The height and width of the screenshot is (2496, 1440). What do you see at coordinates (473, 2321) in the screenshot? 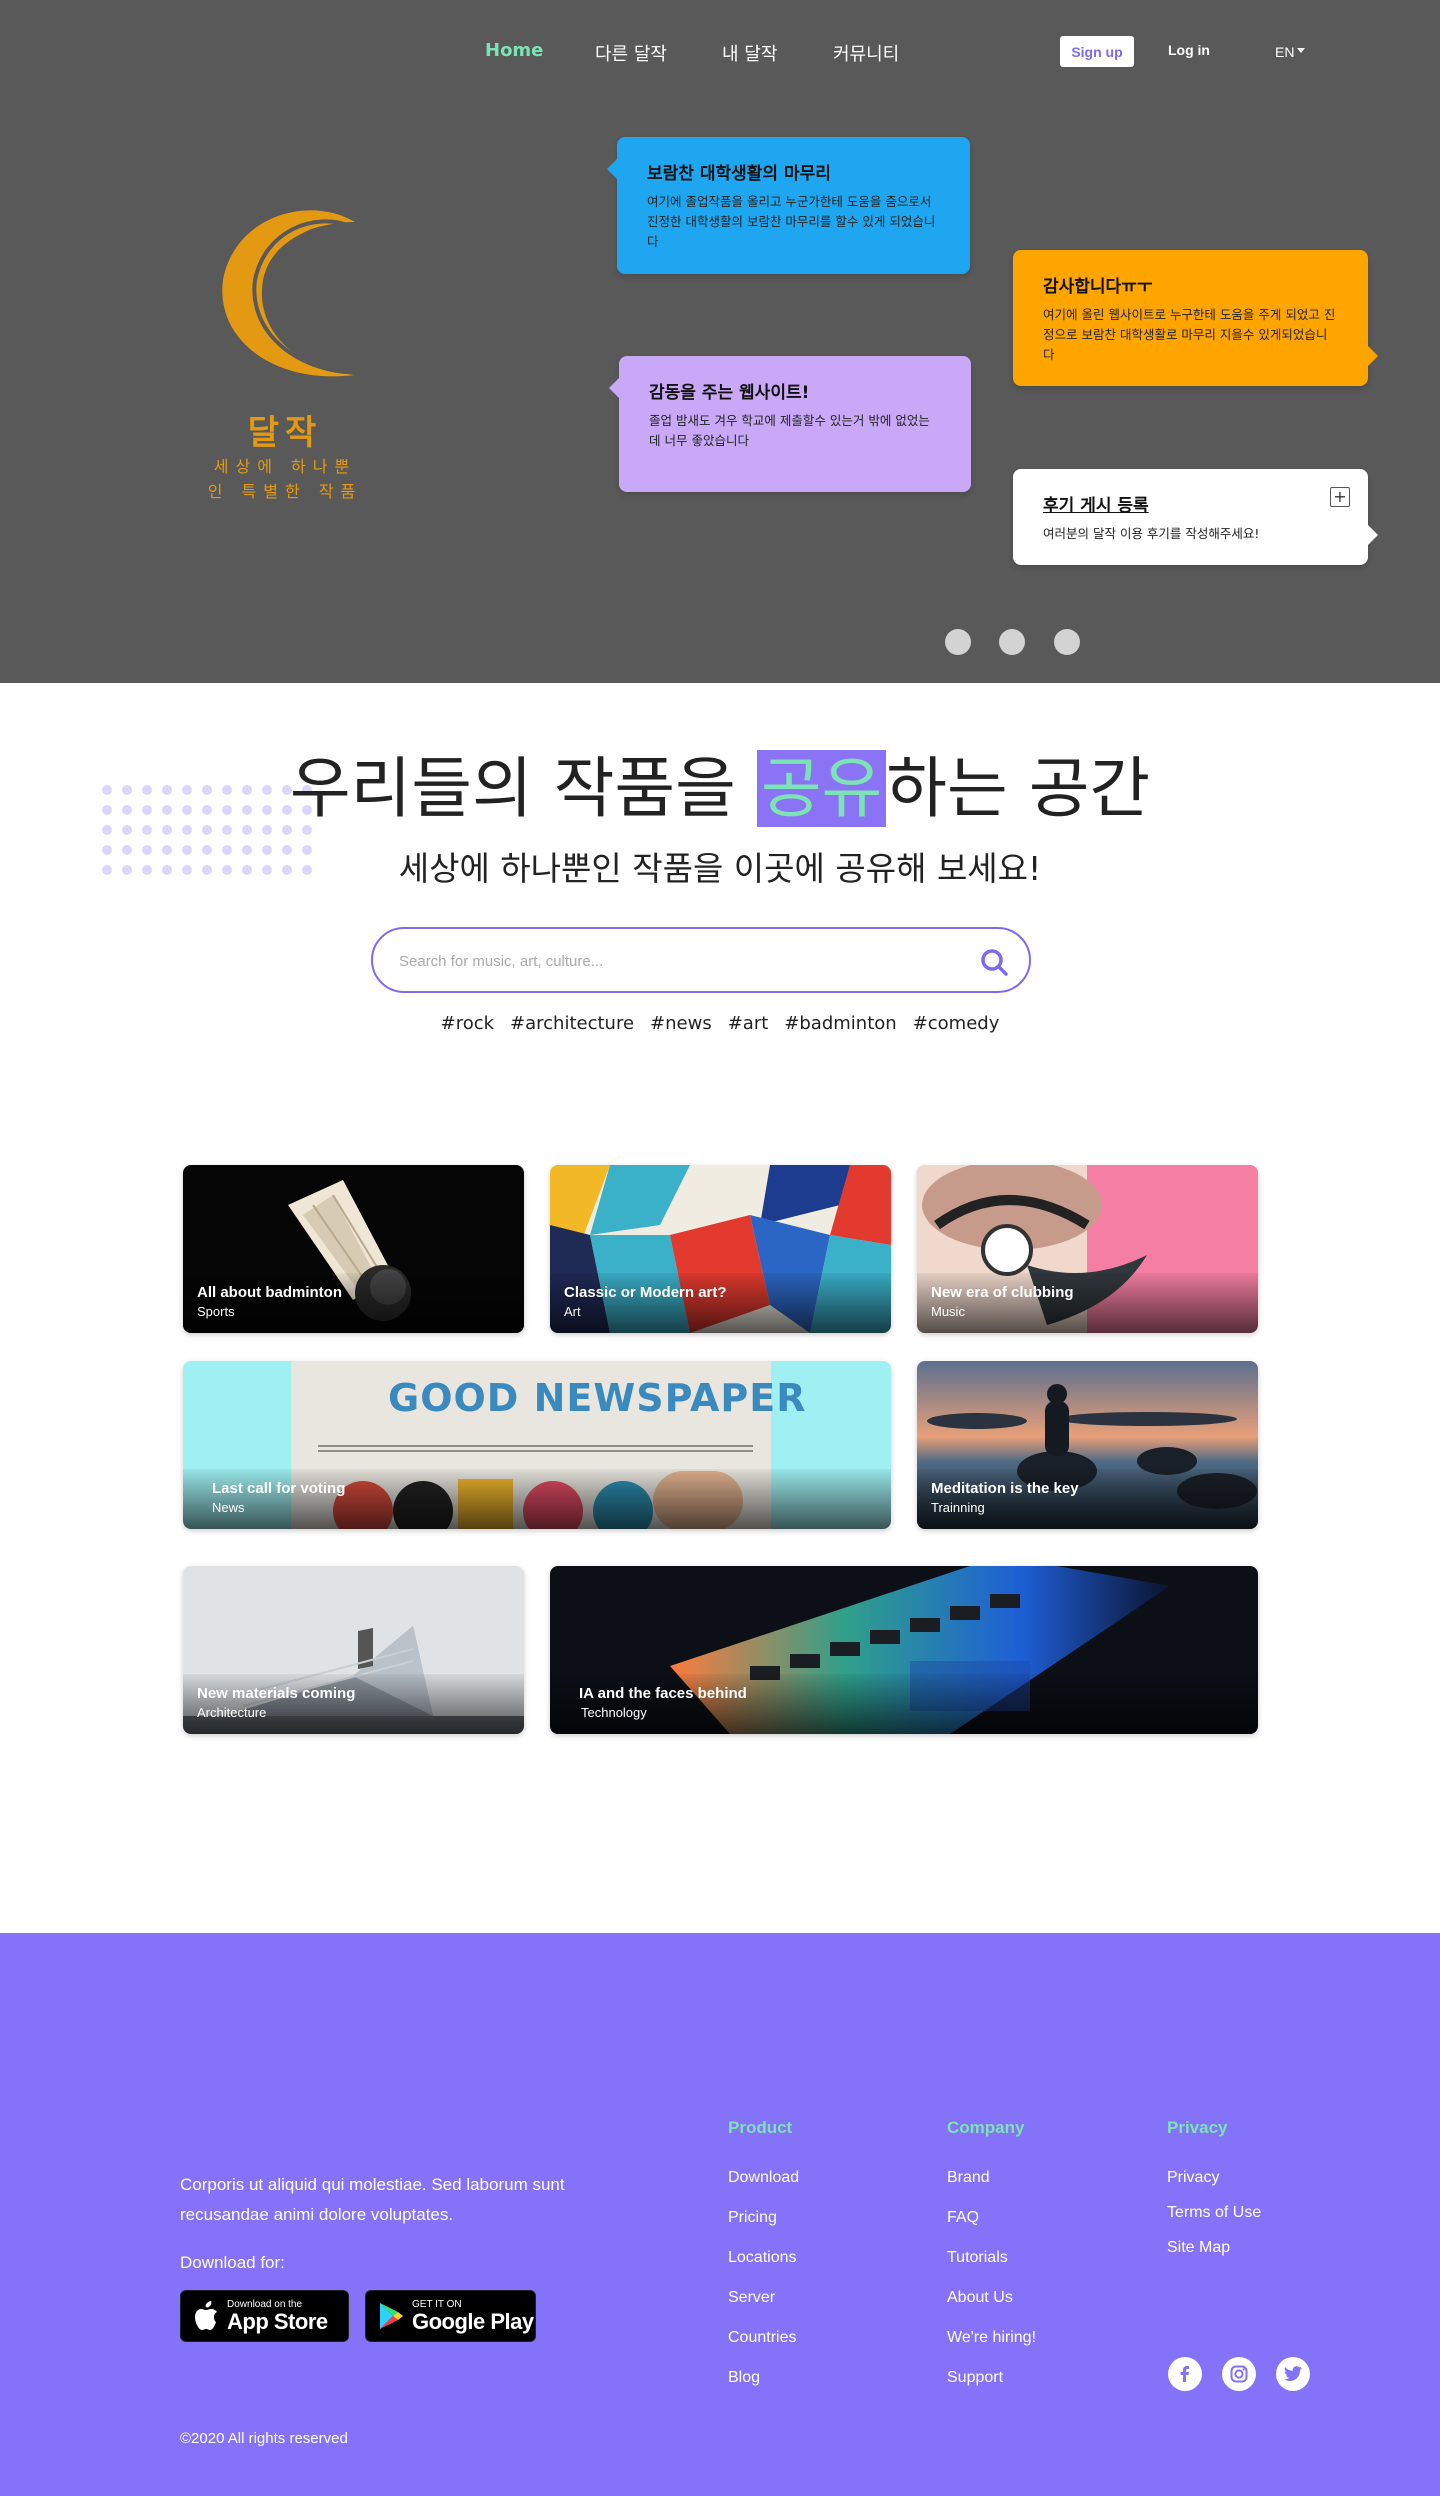
I see `google-play-big: Google Play` at bounding box center [473, 2321].